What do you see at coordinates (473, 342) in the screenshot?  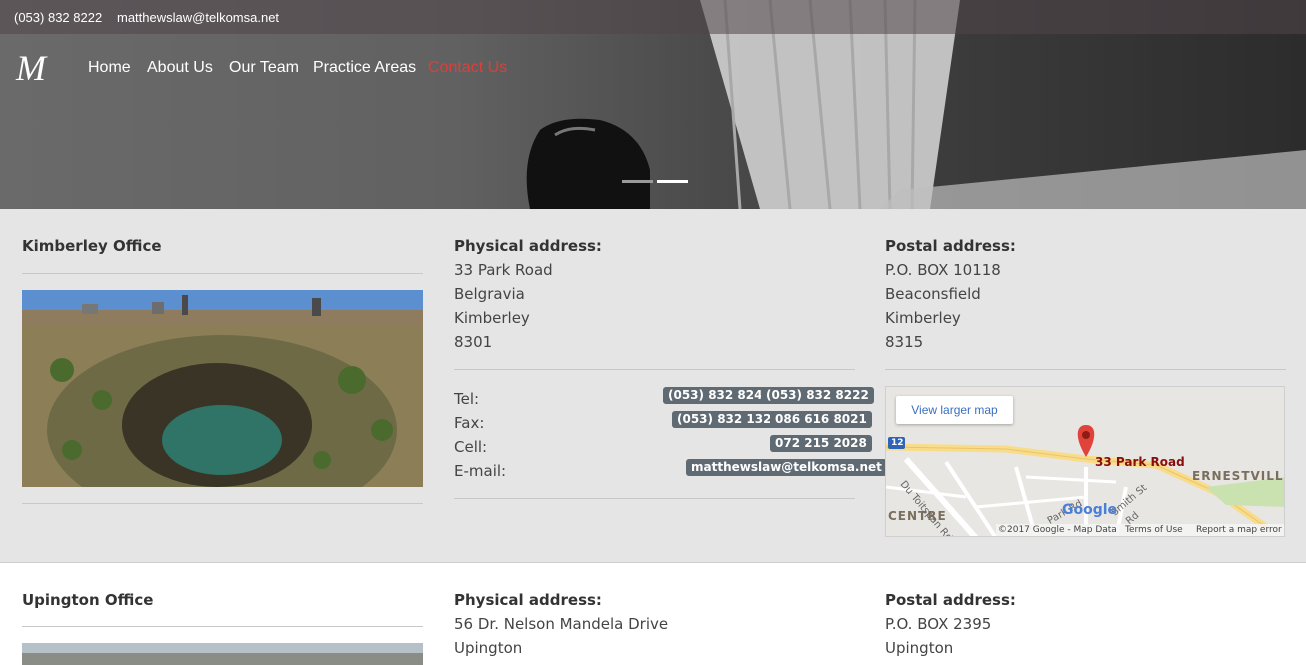 I see `physical-address-line: 8301` at bounding box center [473, 342].